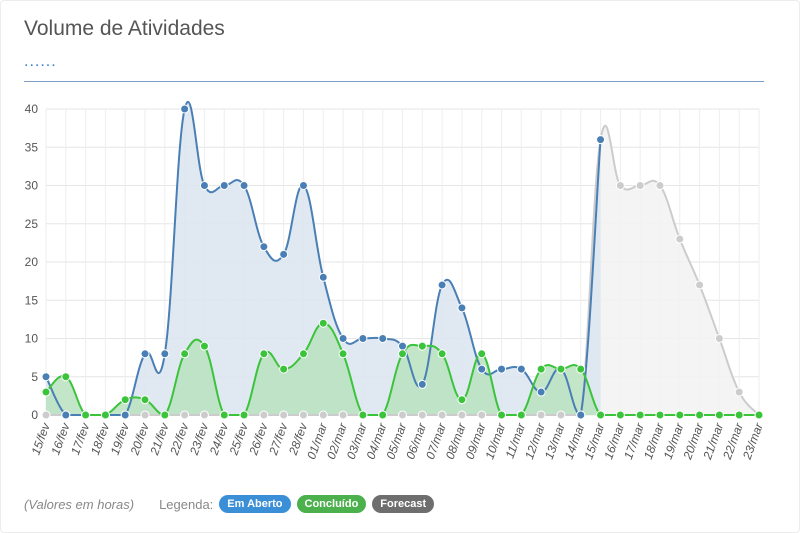 Image resolution: width=800 pixels, height=533 pixels. What do you see at coordinates (186, 504) in the screenshot?
I see `legend-label: Legenda:` at bounding box center [186, 504].